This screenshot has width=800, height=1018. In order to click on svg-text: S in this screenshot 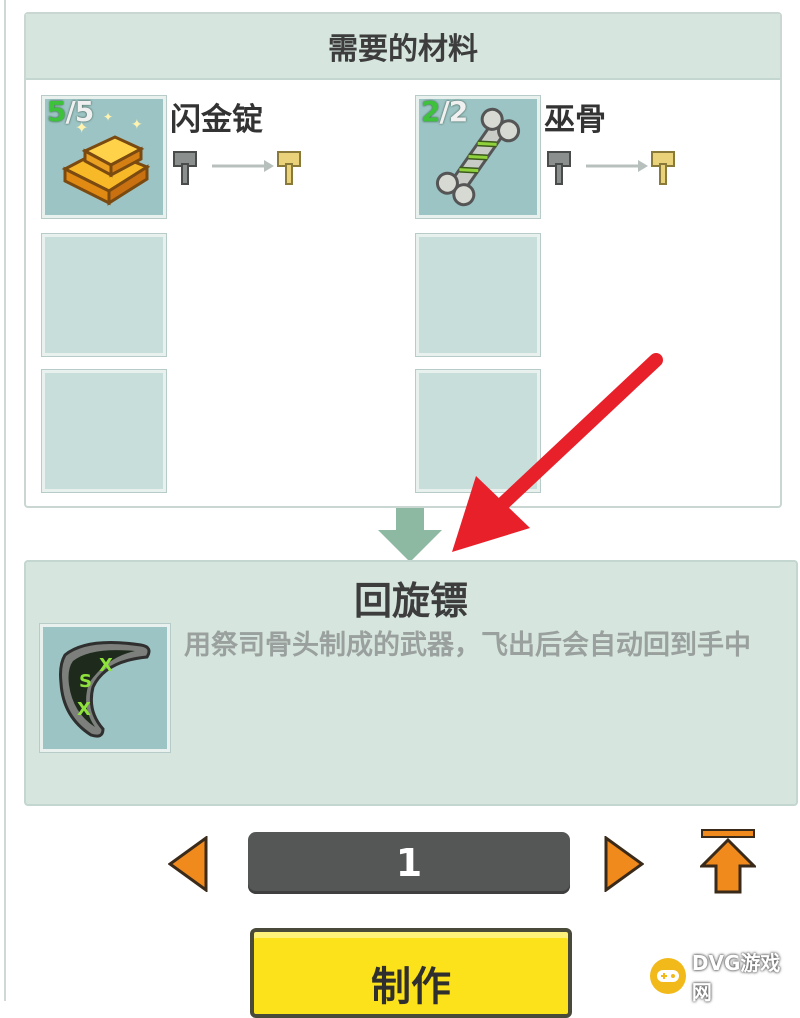, I will do `click(85, 681)`.